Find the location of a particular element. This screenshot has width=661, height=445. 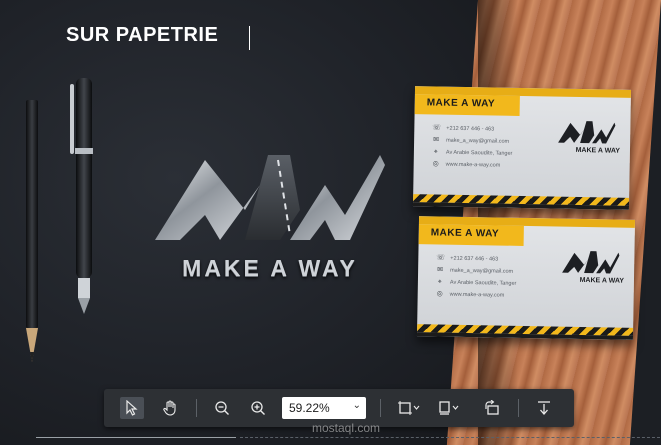

rotate-icon is located at coordinates (492, 407).